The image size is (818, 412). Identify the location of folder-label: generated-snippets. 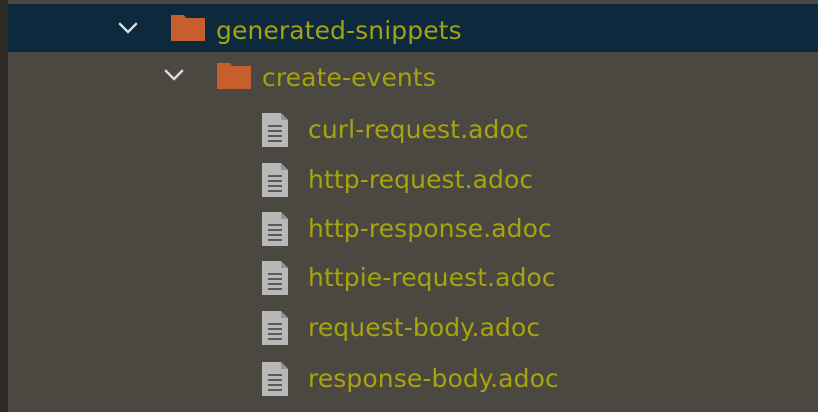
(339, 30).